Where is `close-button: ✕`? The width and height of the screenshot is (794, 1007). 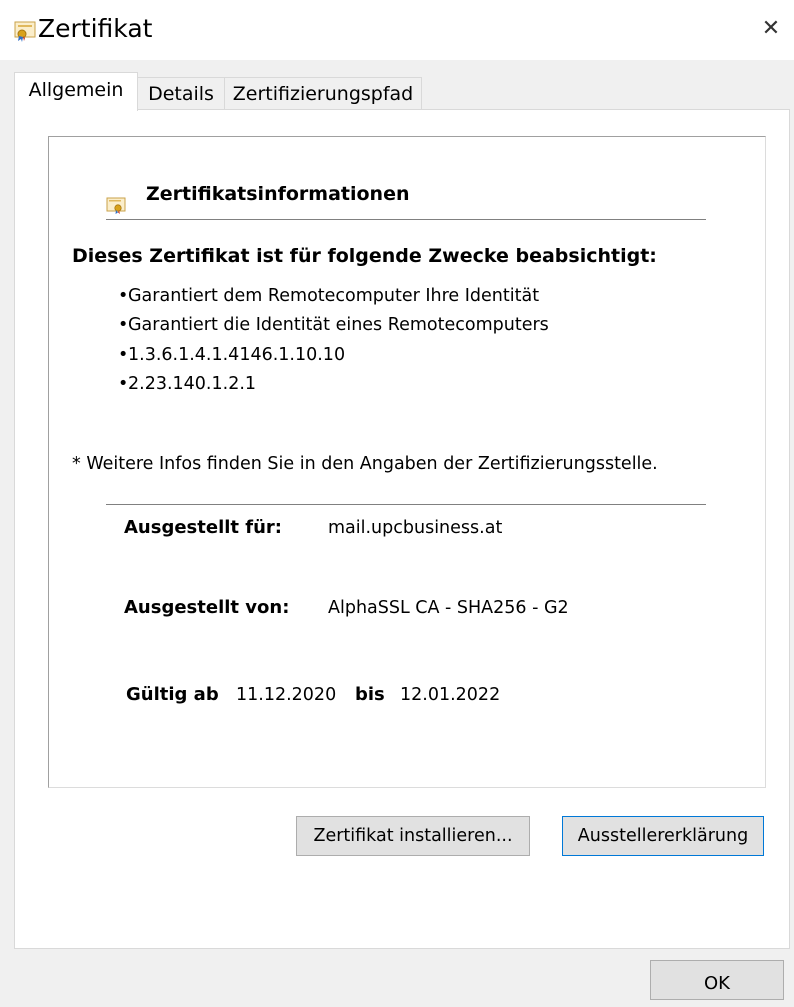
close-button: ✕ is located at coordinates (771, 29).